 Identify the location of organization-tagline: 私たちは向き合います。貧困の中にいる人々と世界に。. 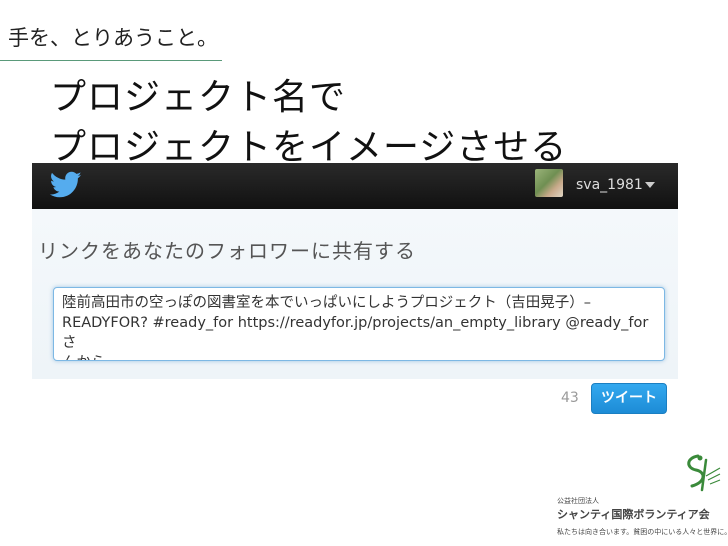
(642, 532).